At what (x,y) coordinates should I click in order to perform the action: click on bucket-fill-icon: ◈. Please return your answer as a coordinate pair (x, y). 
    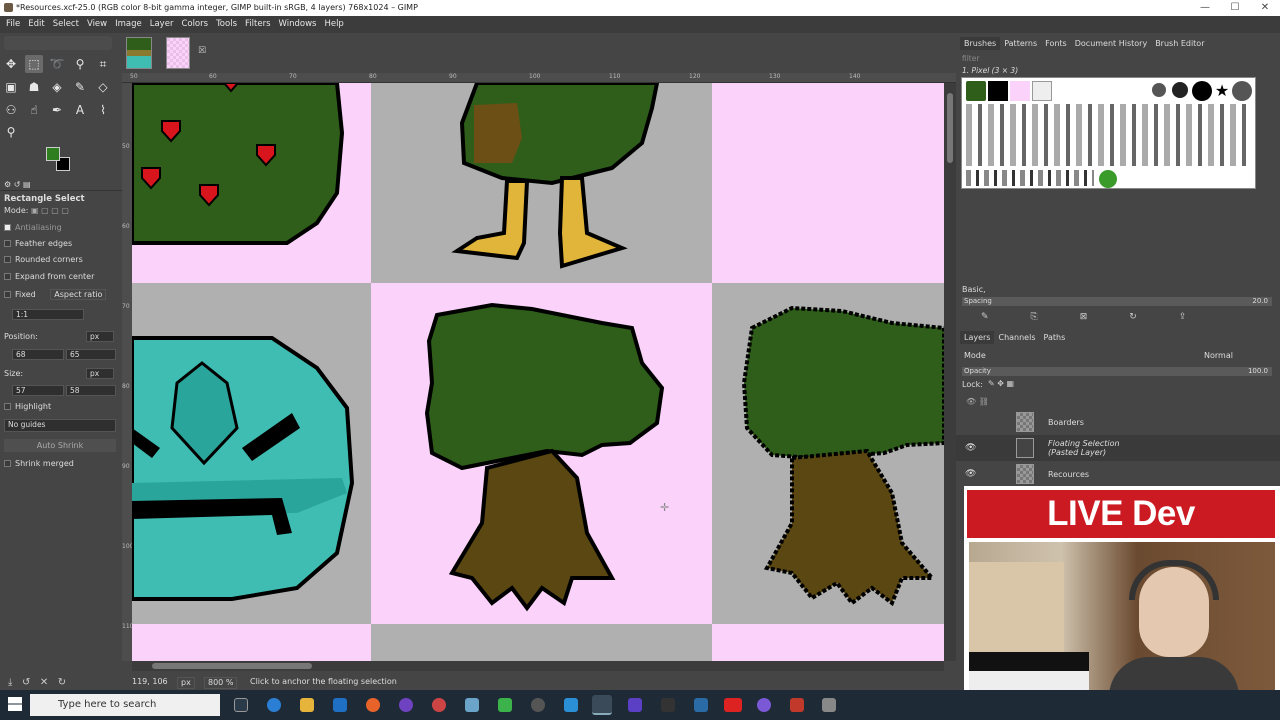
    Looking at the image, I should click on (57, 87).